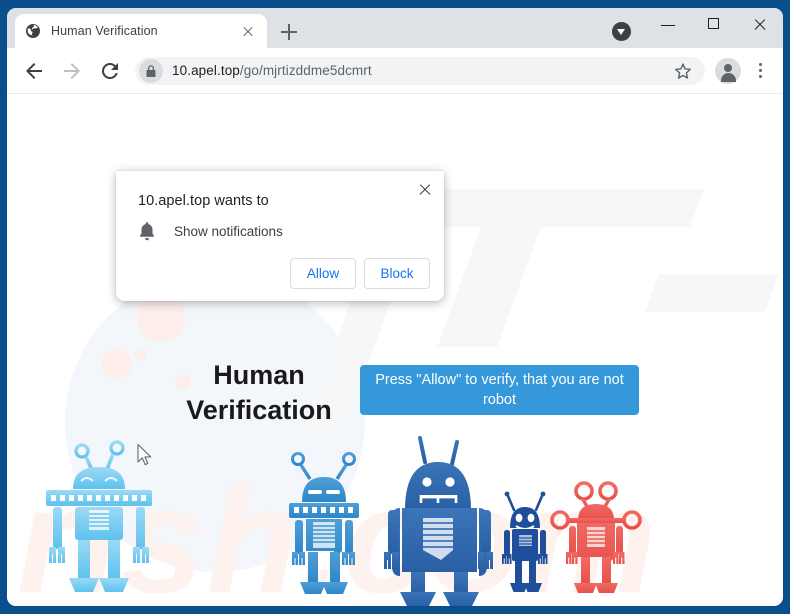 The height and width of the screenshot is (614, 790). What do you see at coordinates (760, 71) in the screenshot?
I see `browser-menu-button` at bounding box center [760, 71].